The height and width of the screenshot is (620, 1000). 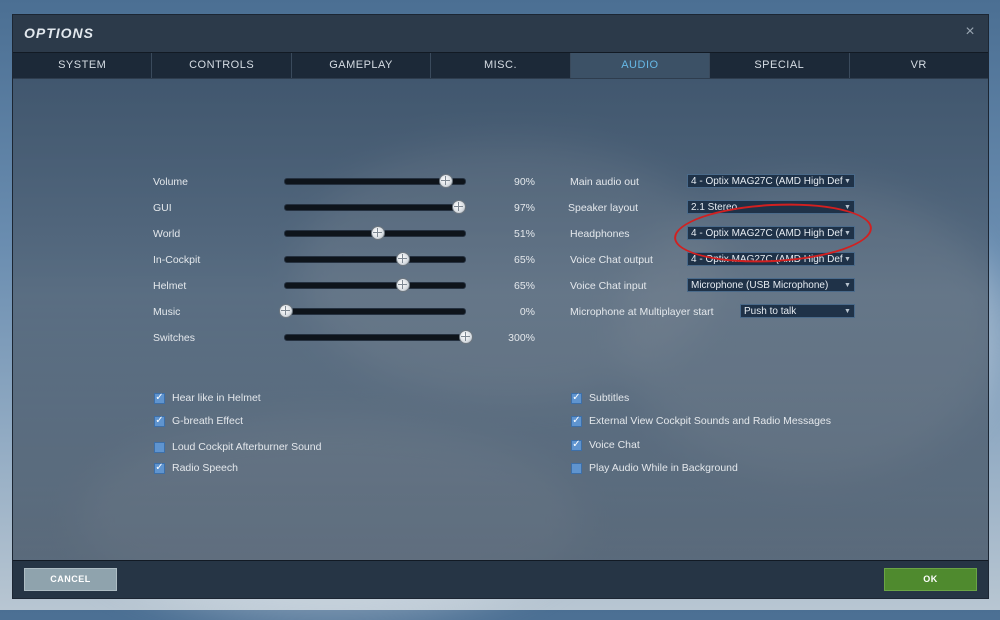 I want to click on cancel-button: CANCEL, so click(x=70, y=579).